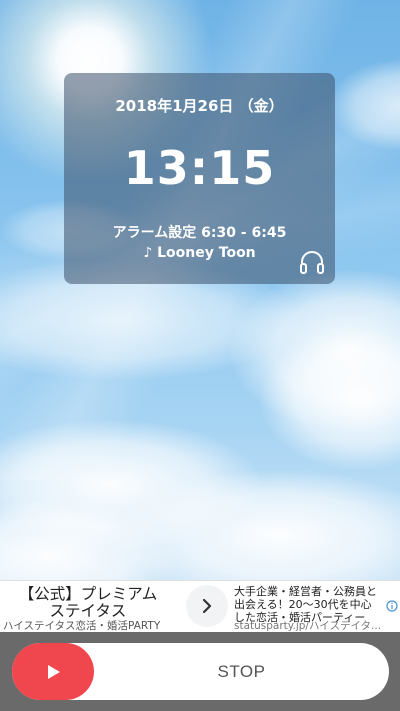 The height and width of the screenshot is (711, 400). Describe the element at coordinates (199, 253) in the screenshot. I see `song-title: ♪ Looney Toon` at that location.